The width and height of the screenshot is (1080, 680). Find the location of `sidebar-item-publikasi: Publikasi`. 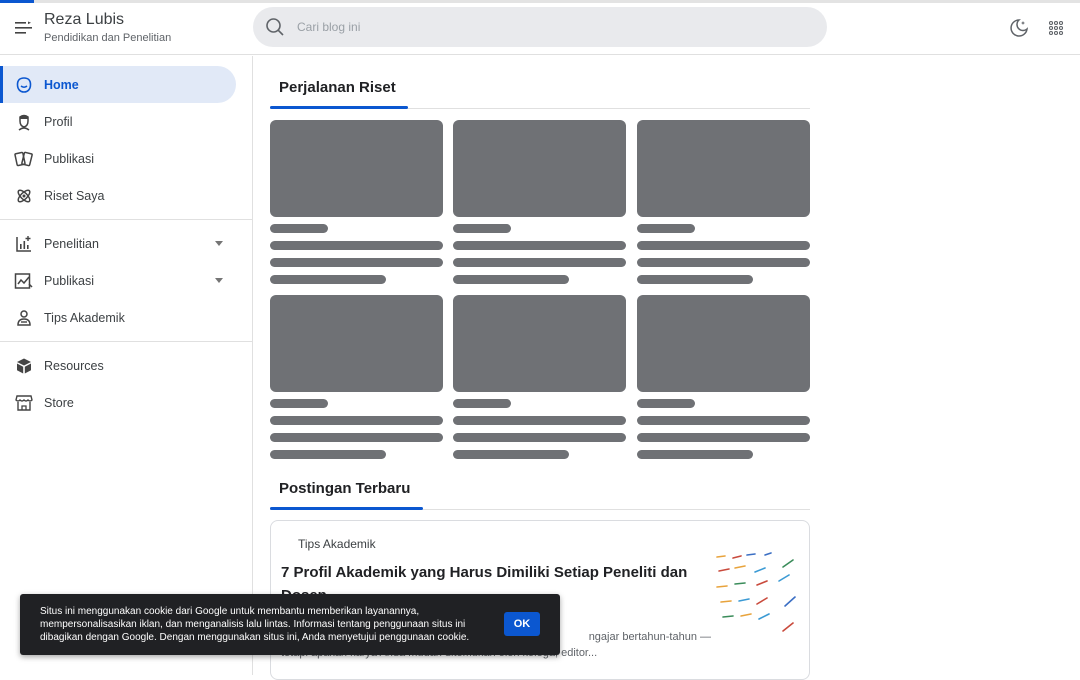

sidebar-item-publikasi: Publikasi is located at coordinates (118, 158).